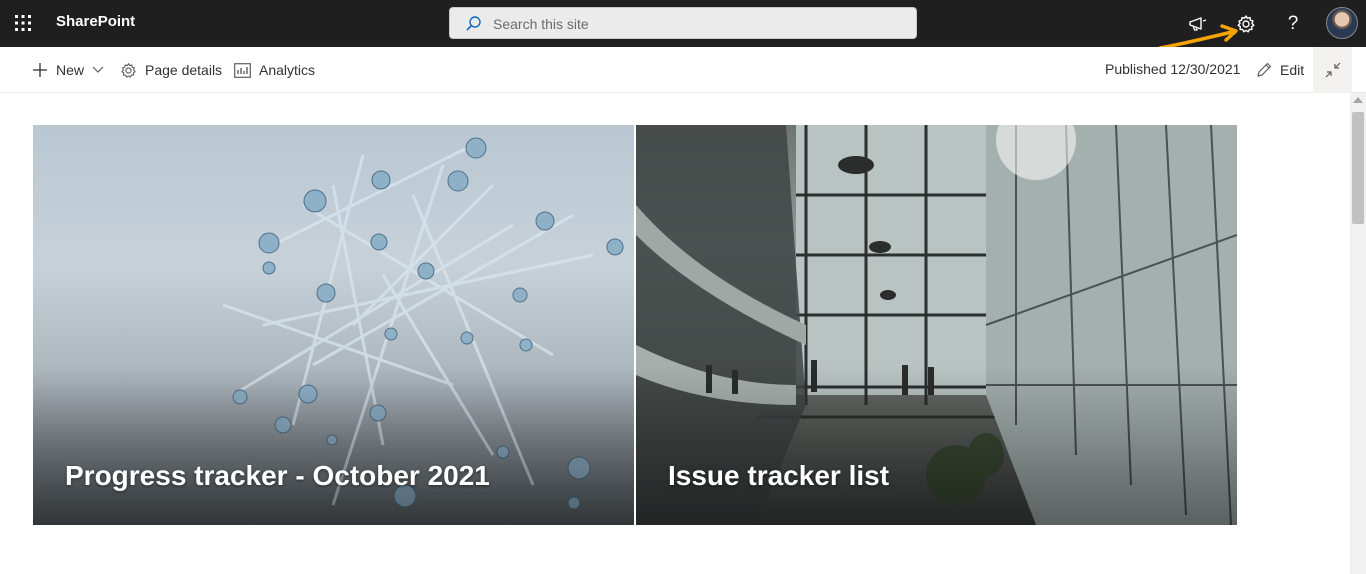  What do you see at coordinates (1246, 24) in the screenshot?
I see `gear-icon` at bounding box center [1246, 24].